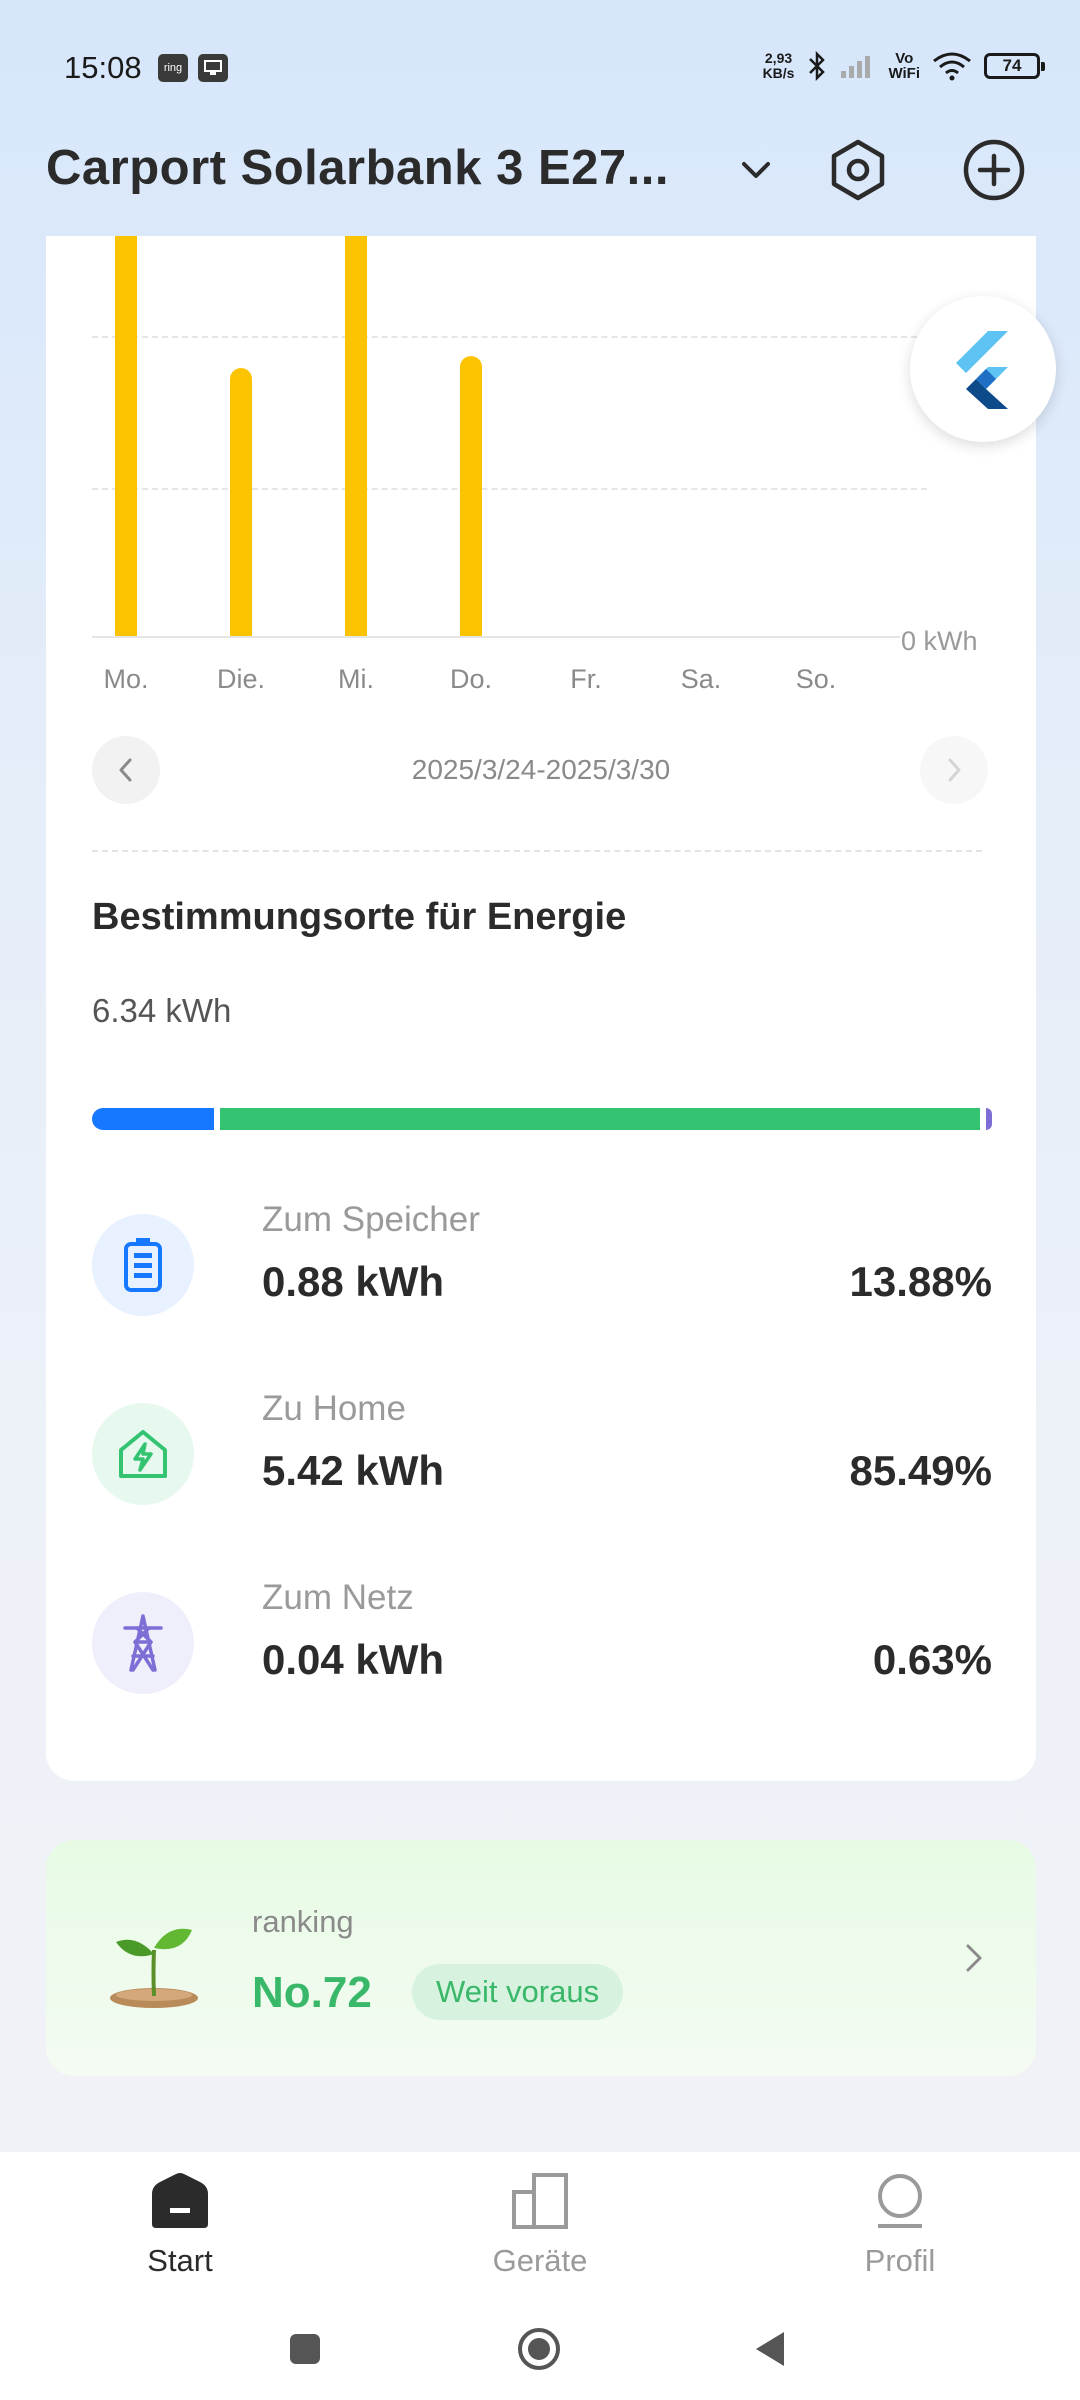 This screenshot has height=2400, width=1080. I want to click on power-tower-icon, so click(143, 1643).